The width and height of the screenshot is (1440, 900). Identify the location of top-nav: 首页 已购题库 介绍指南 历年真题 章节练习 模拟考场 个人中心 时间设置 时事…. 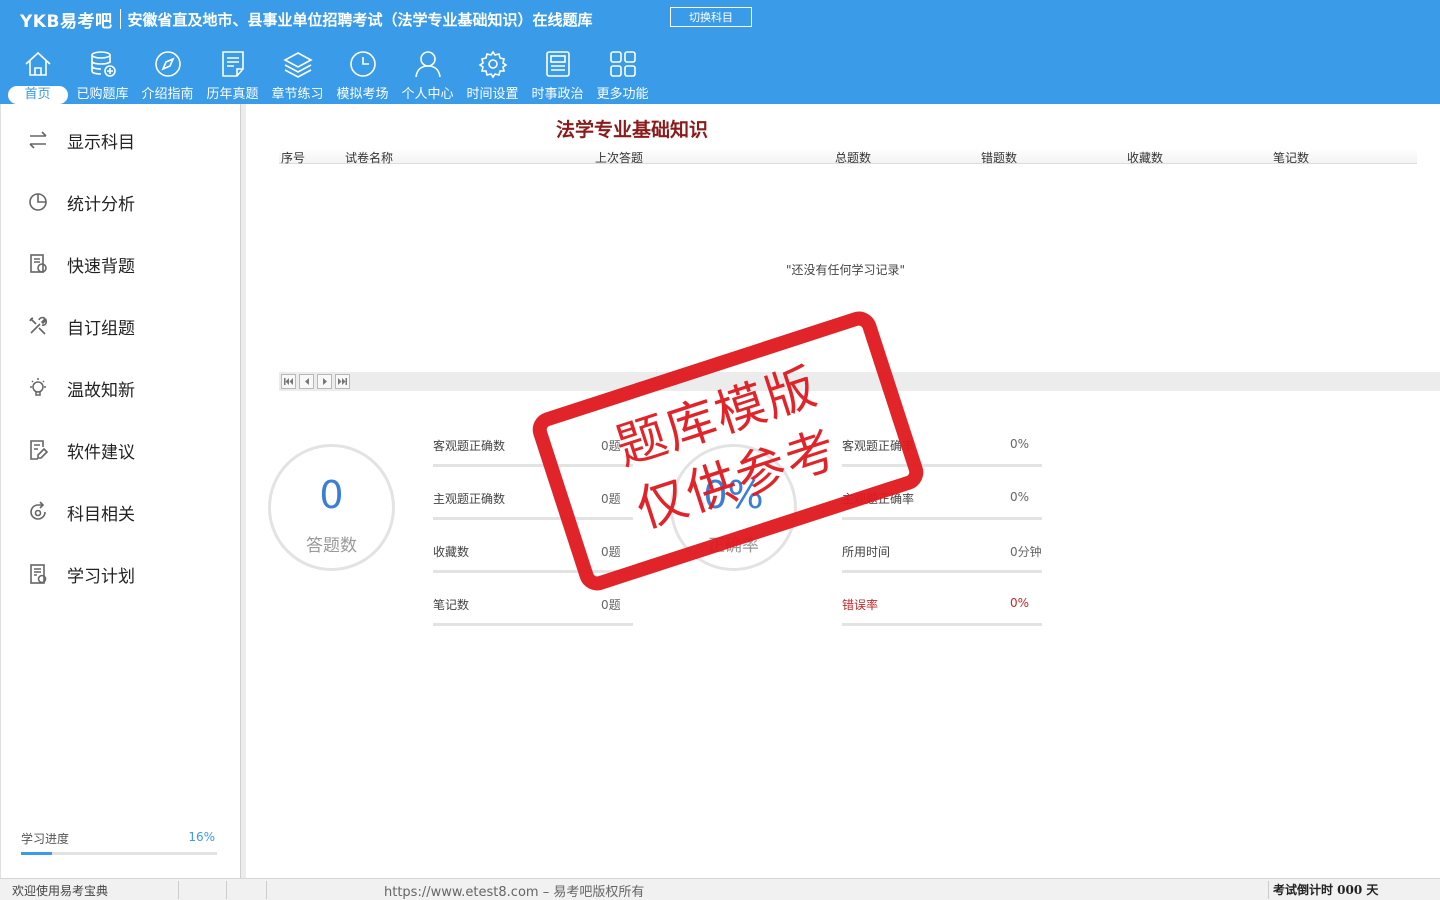
(330, 74).